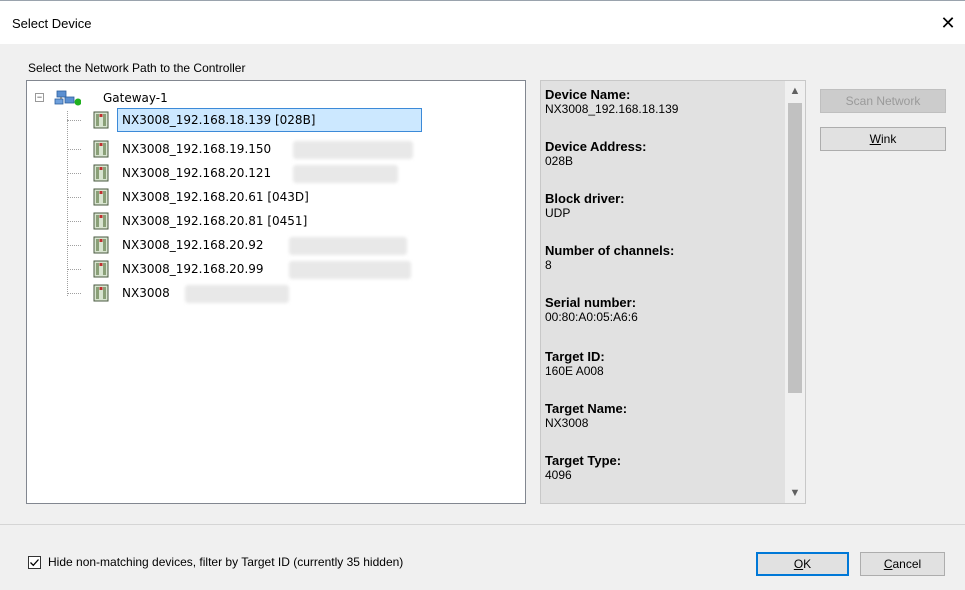 Image resolution: width=965 pixels, height=590 pixels. What do you see at coordinates (52, 23) in the screenshot?
I see `dialog-title: Select Device` at bounding box center [52, 23].